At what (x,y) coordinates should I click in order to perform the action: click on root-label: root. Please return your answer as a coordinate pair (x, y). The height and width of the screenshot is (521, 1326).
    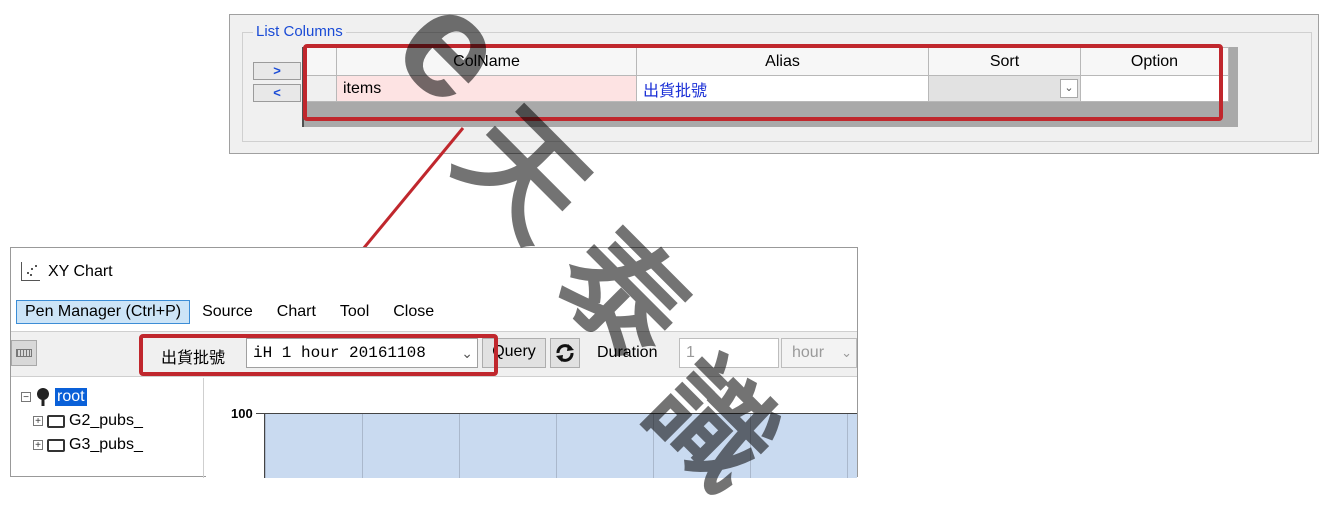
    Looking at the image, I should click on (71, 397).